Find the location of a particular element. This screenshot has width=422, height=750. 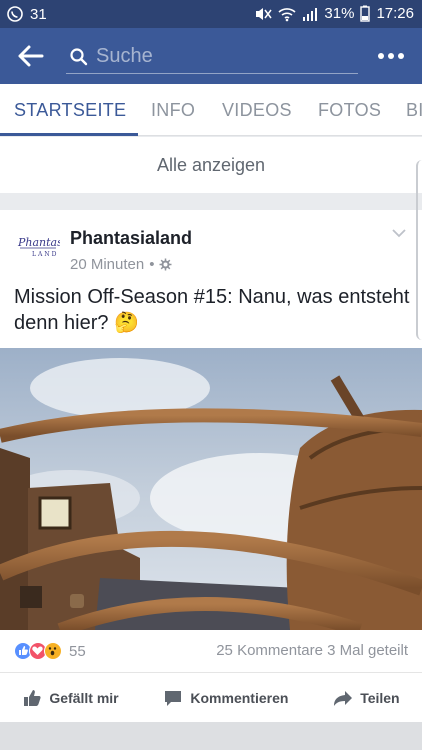

post-meta: 20 Minuten • is located at coordinates (121, 264).